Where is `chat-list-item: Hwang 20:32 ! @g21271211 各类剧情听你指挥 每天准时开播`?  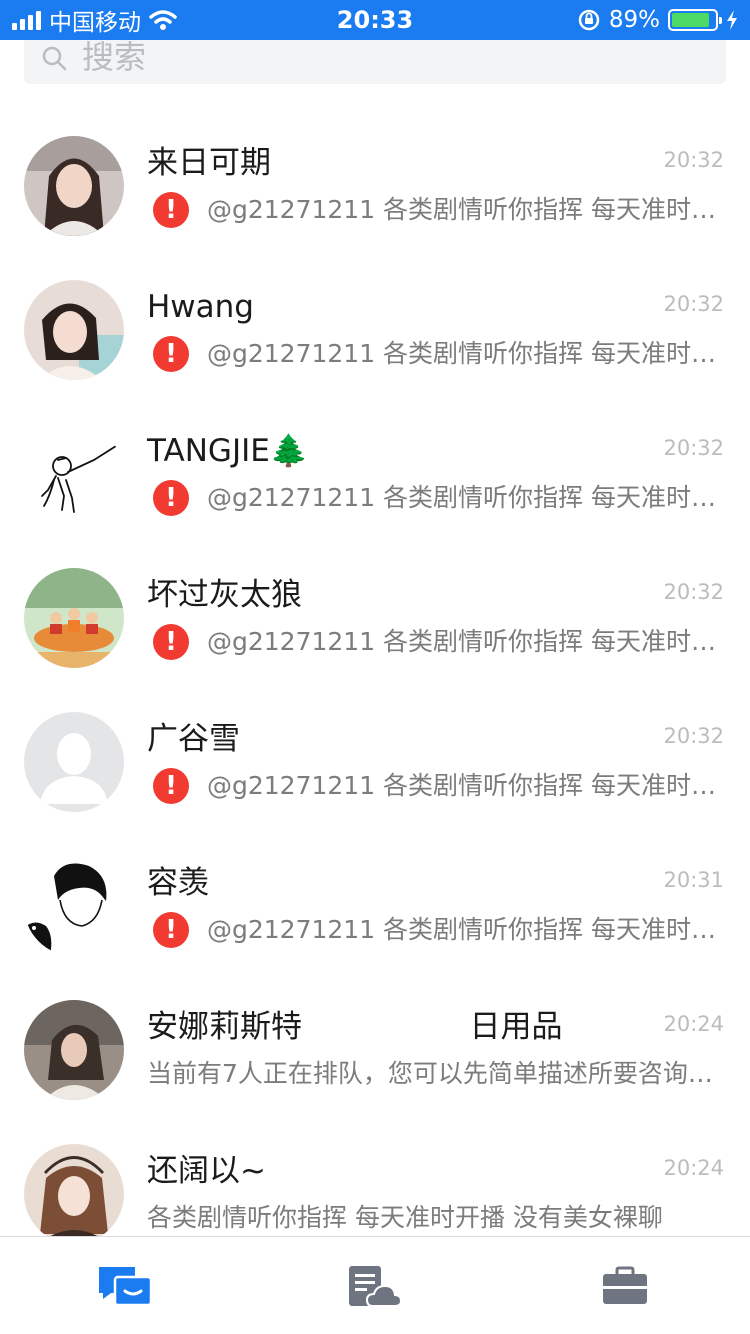 chat-list-item: Hwang 20:32 ! @g21271211 各类剧情听你指挥 每天准时开播 is located at coordinates (375, 328).